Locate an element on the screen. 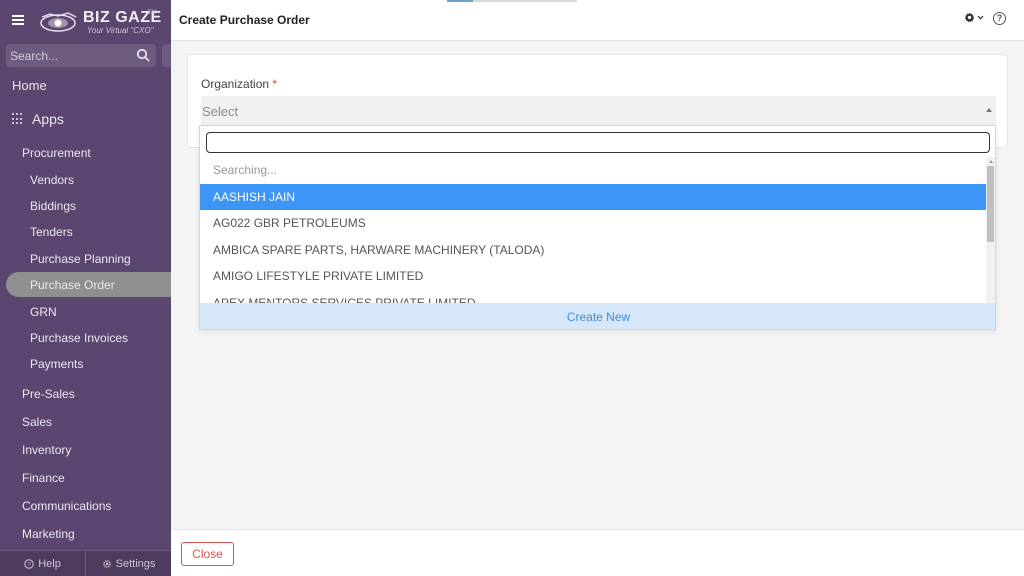 The height and width of the screenshot is (576, 1024). sidebar-search is located at coordinates (81, 55).